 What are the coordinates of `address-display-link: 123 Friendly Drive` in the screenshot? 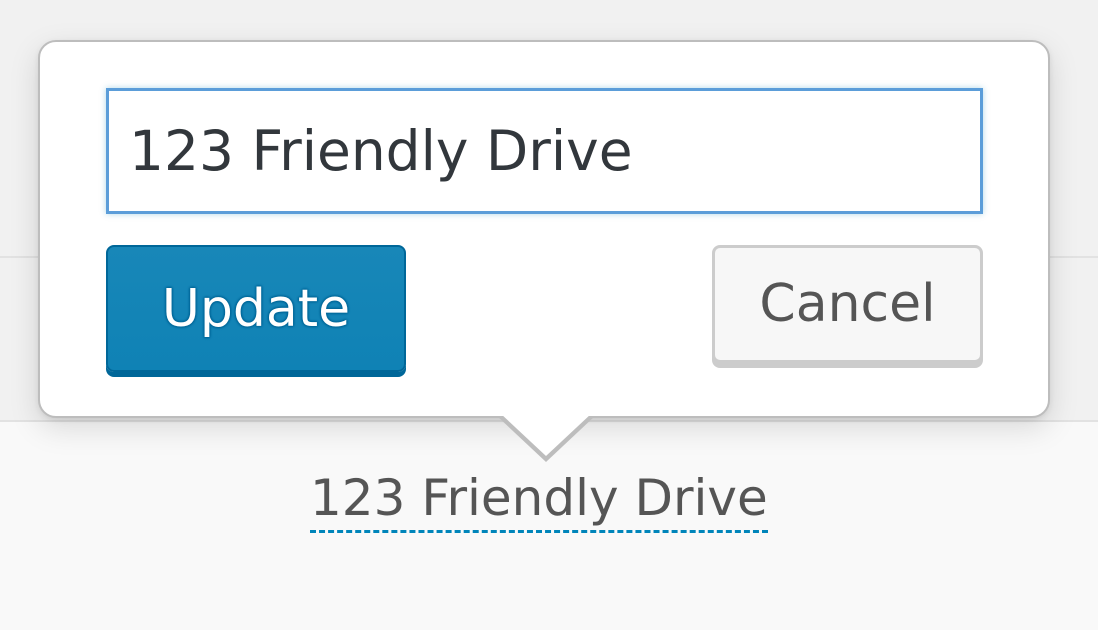 It's located at (539, 500).